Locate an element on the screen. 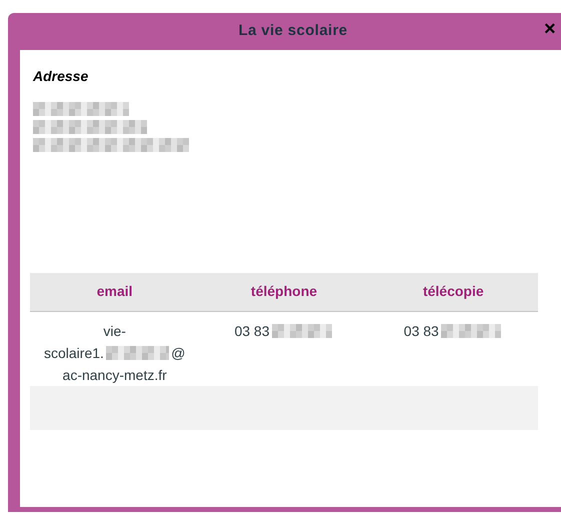 The image size is (561, 514). address-label: Adresse is located at coordinates (61, 76).